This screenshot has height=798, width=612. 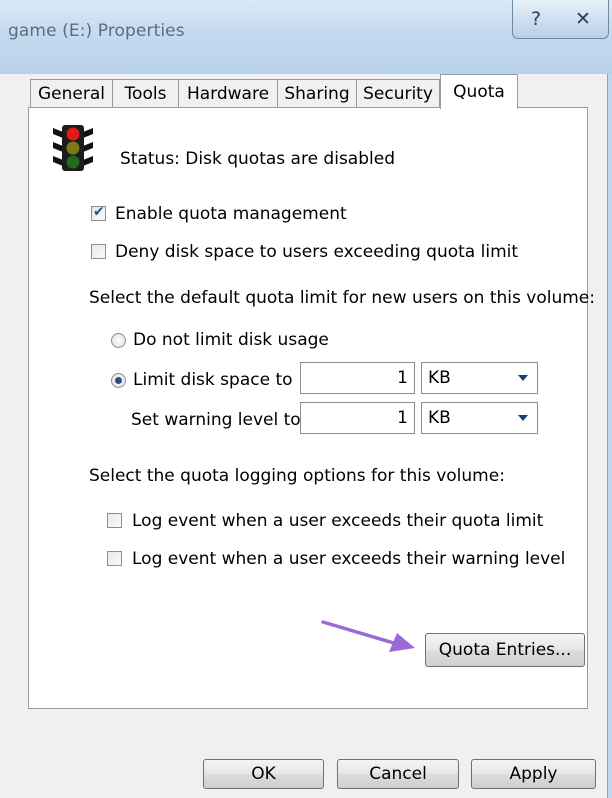 What do you see at coordinates (114, 520) in the screenshot?
I see `log-limit-checkbox` at bounding box center [114, 520].